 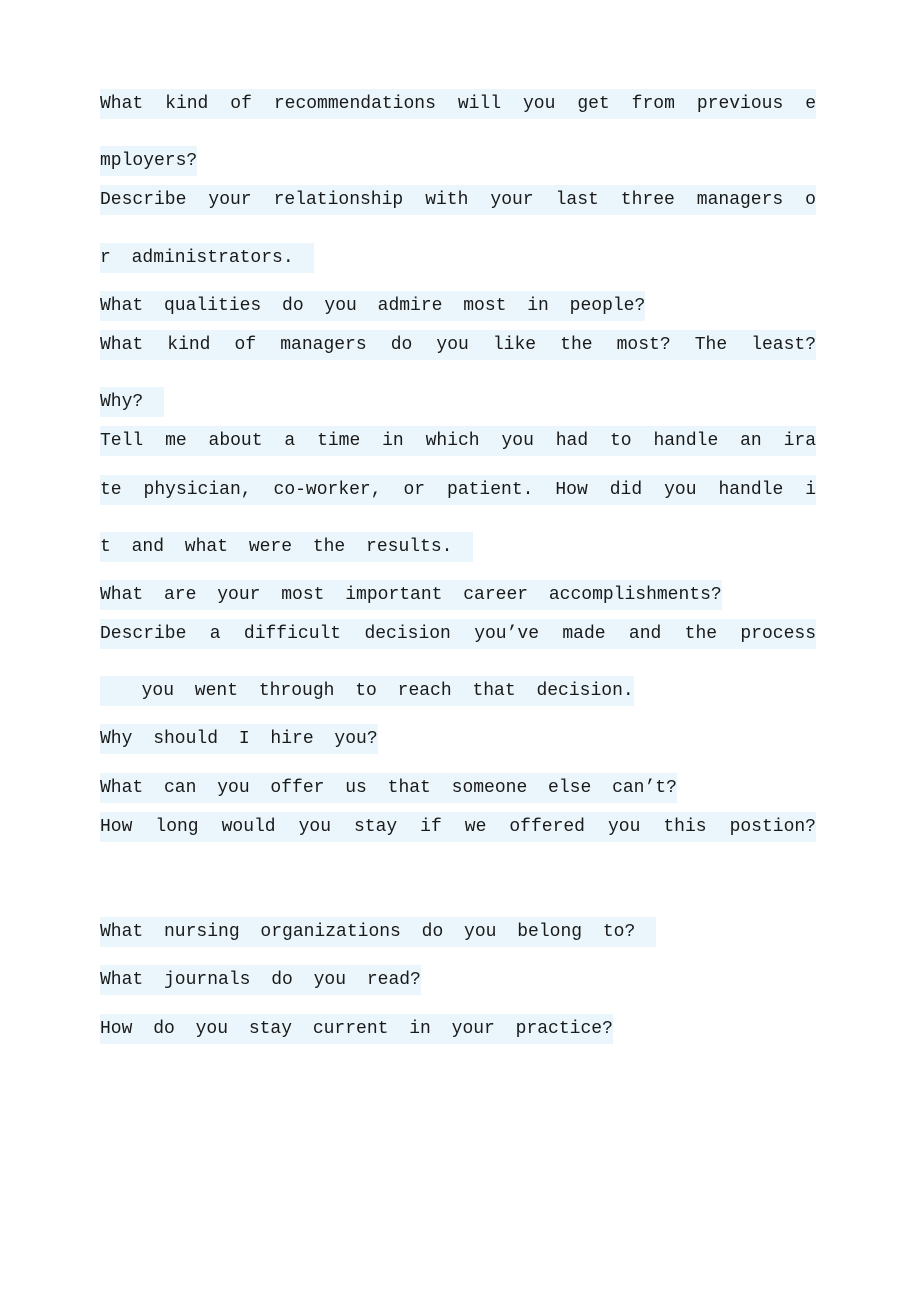 What do you see at coordinates (239, 739) in the screenshot?
I see `text-line-content: Why should I hire you?` at bounding box center [239, 739].